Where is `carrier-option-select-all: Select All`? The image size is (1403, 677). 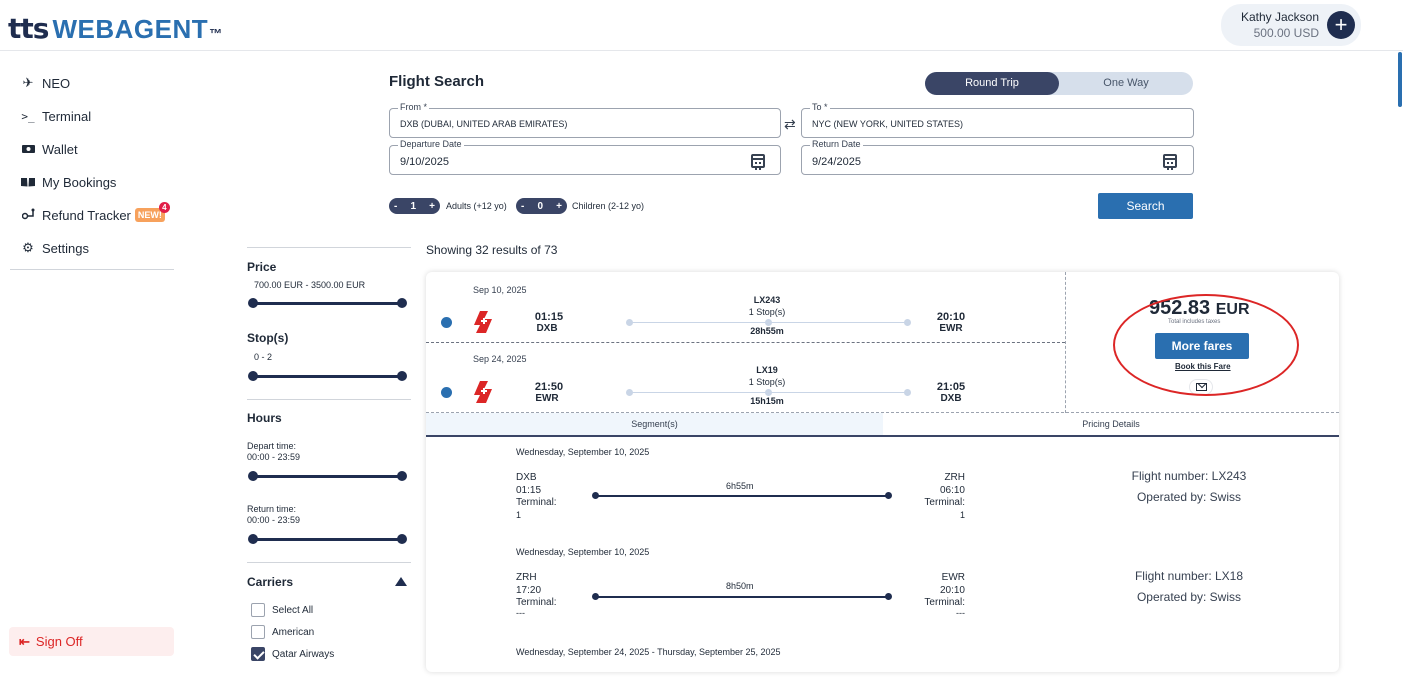 carrier-option-select-all: Select All is located at coordinates (282, 610).